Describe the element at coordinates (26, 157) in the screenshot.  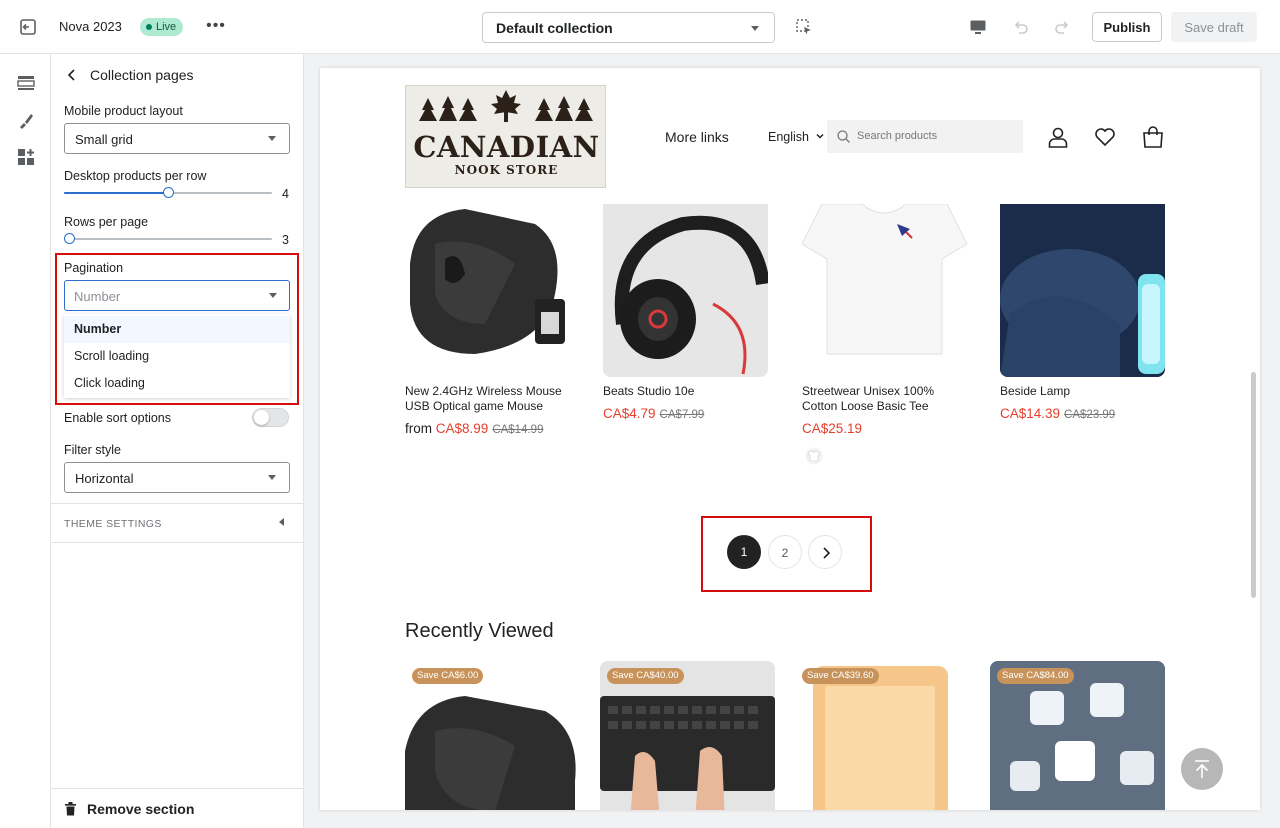
I see `apps-icon` at that location.